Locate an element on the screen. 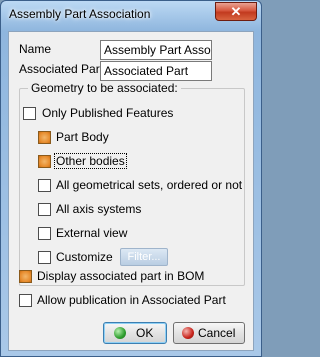 The width and height of the screenshot is (320, 357). display-in-bom-label: Display associated part in BOM is located at coordinates (121, 276).